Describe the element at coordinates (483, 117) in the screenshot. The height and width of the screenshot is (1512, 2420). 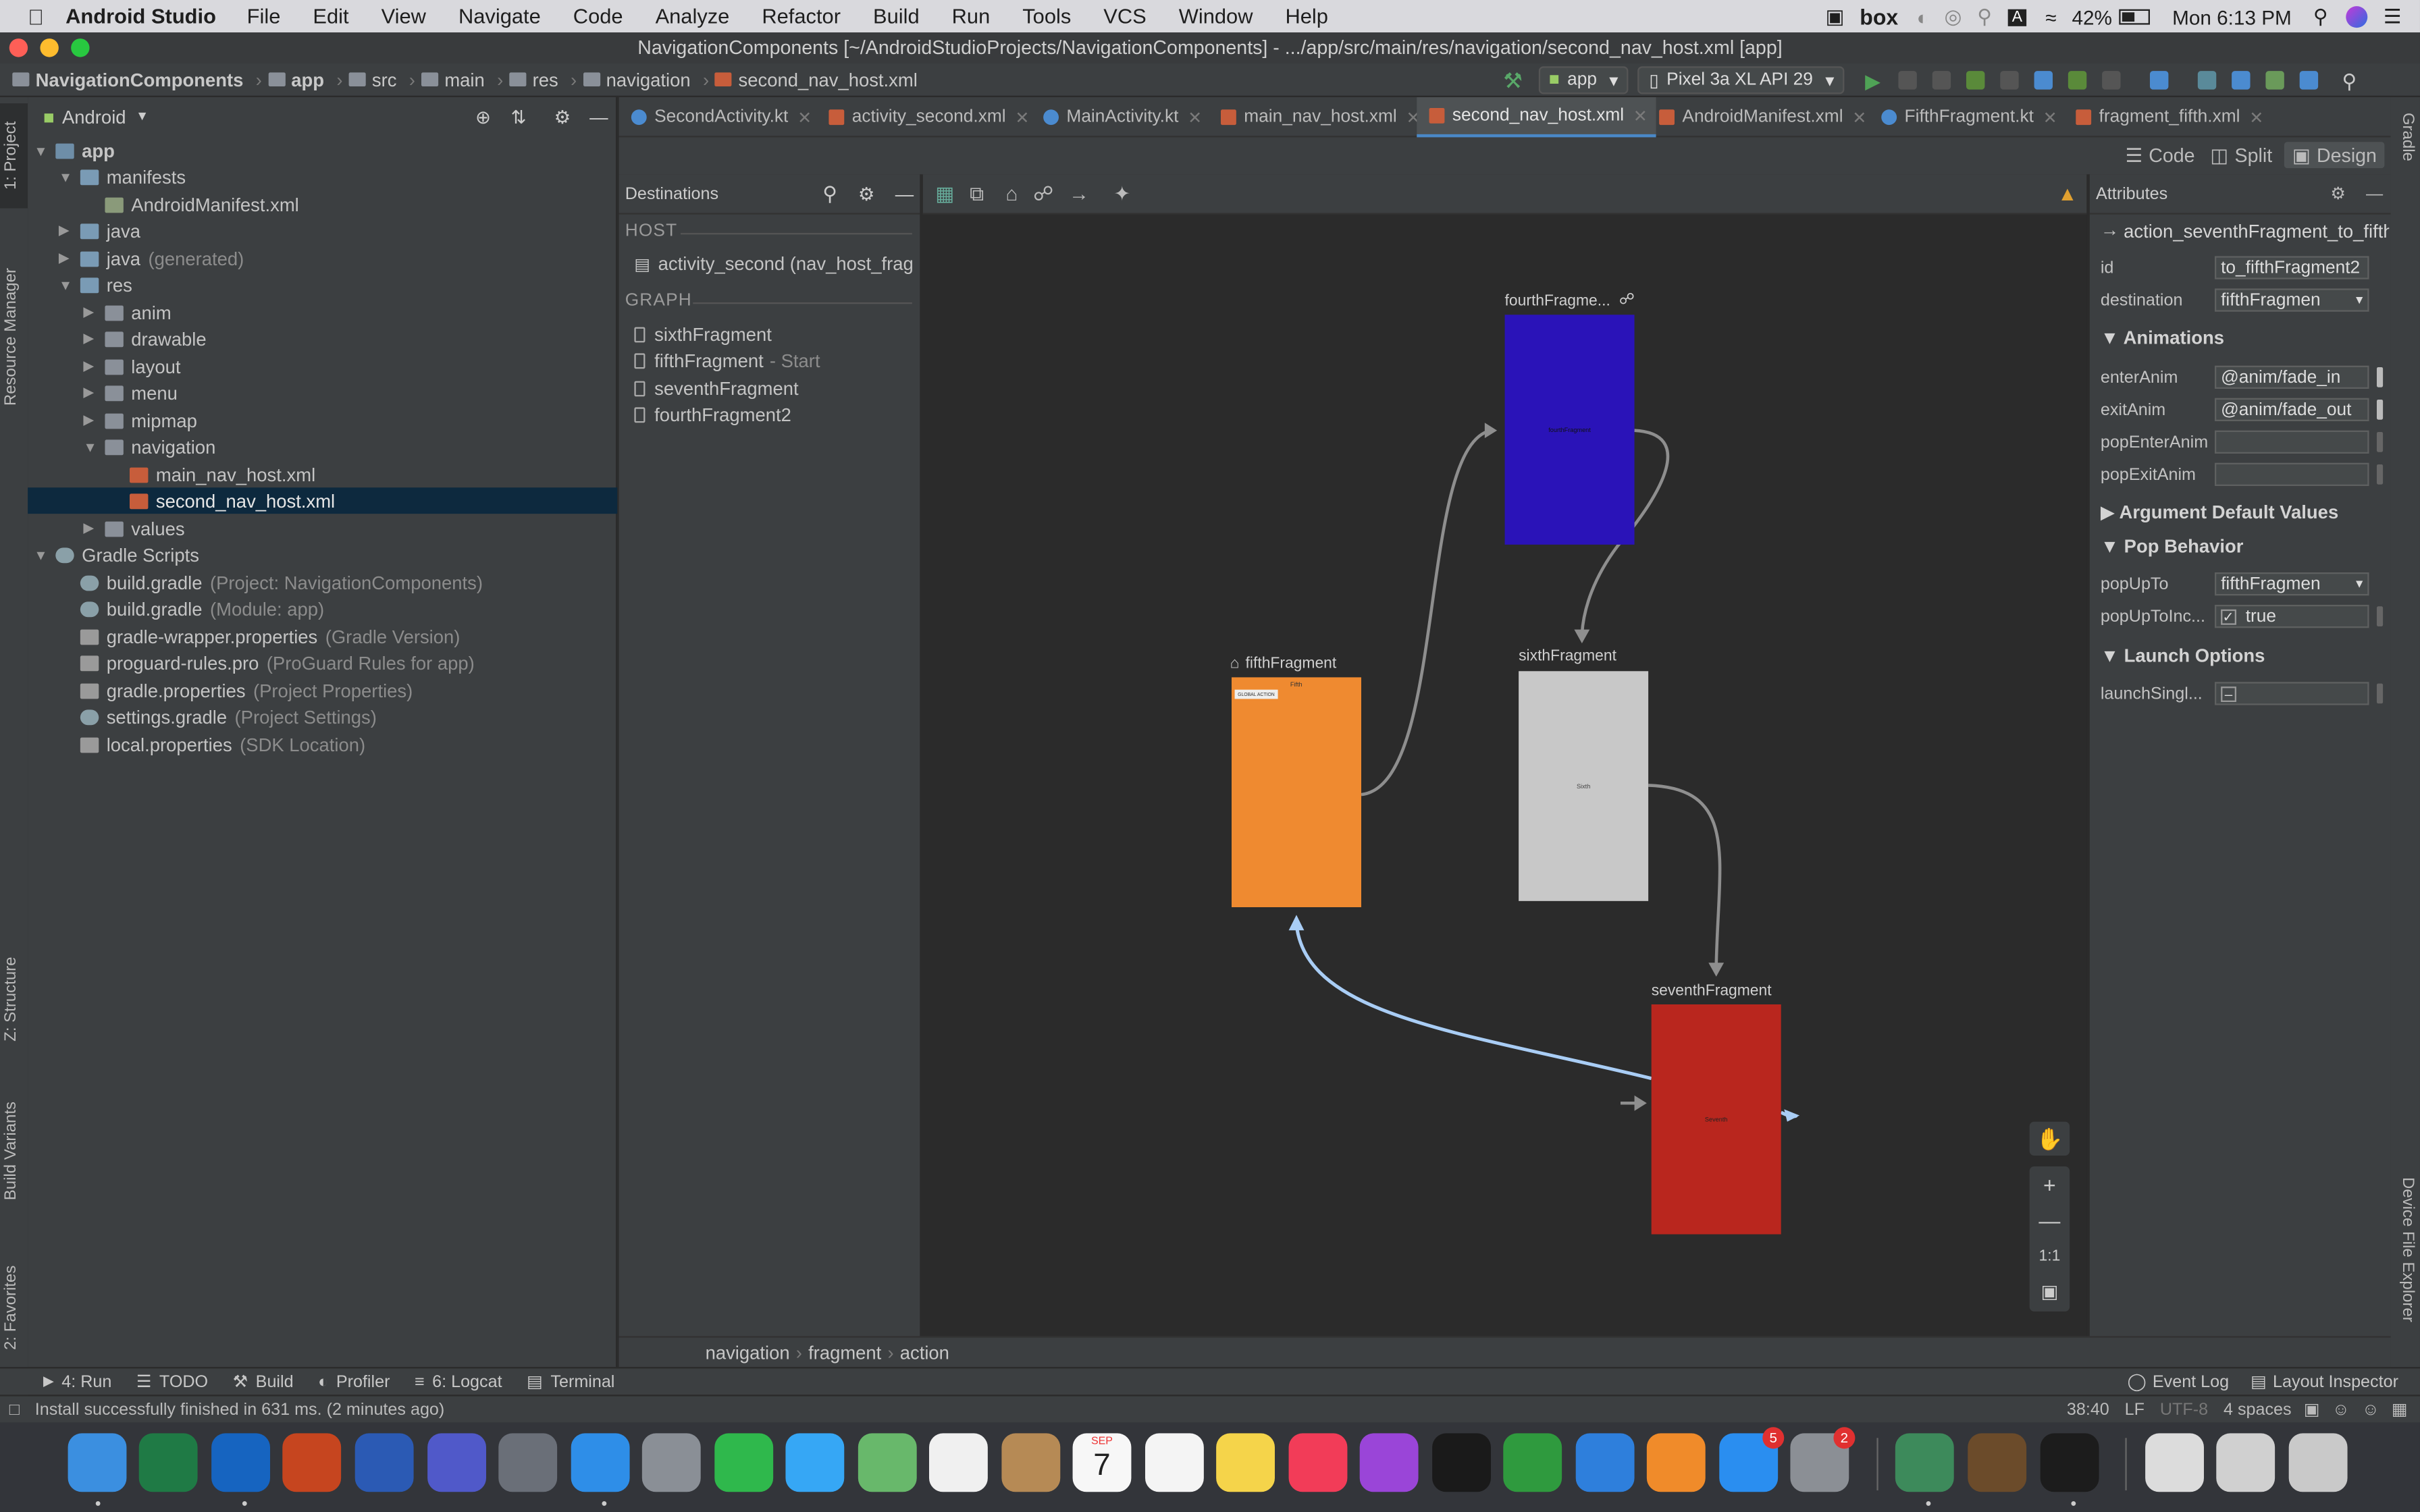
I see `locate-icon: ⊕` at that location.